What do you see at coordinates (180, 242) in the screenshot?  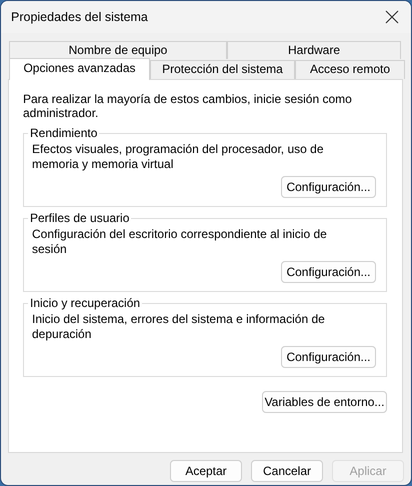 I see `group-description: Configuración del escritorio correspondiente al inicio de sesión` at bounding box center [180, 242].